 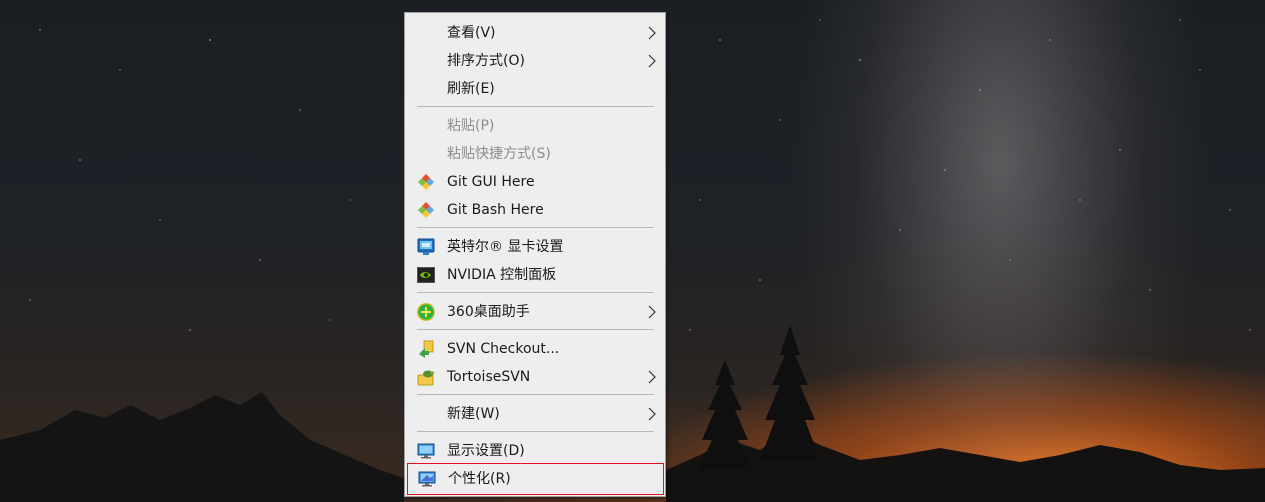 I want to click on display-settings-icon, so click(x=426, y=451).